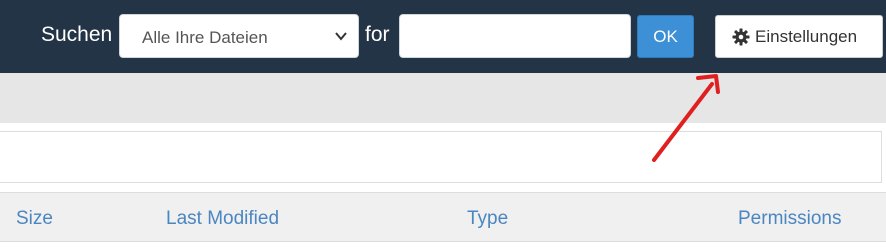 The height and width of the screenshot is (247, 886). What do you see at coordinates (806, 36) in the screenshot?
I see `settings-button-label: Einstellungen` at bounding box center [806, 36].